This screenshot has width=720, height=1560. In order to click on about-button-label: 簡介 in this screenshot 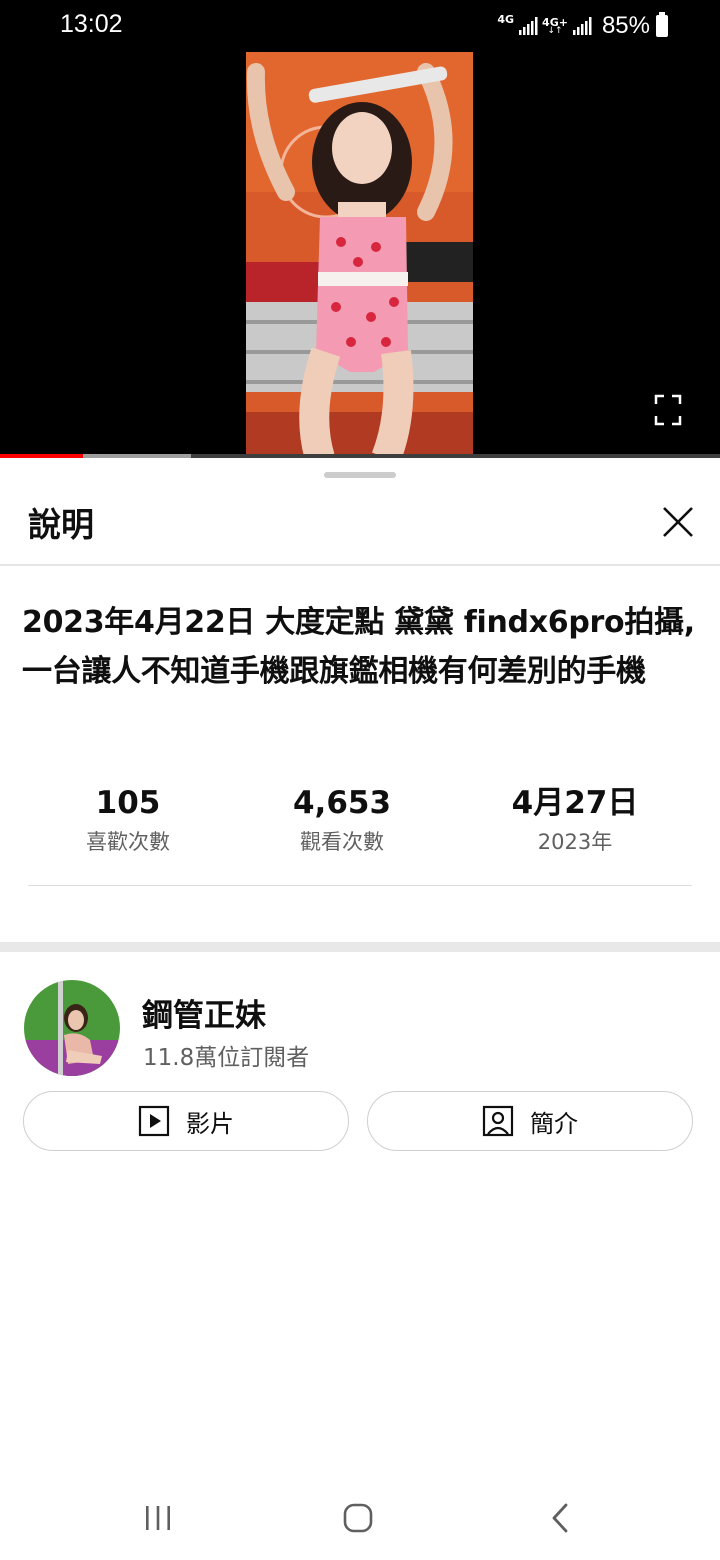, I will do `click(554, 1123)`.